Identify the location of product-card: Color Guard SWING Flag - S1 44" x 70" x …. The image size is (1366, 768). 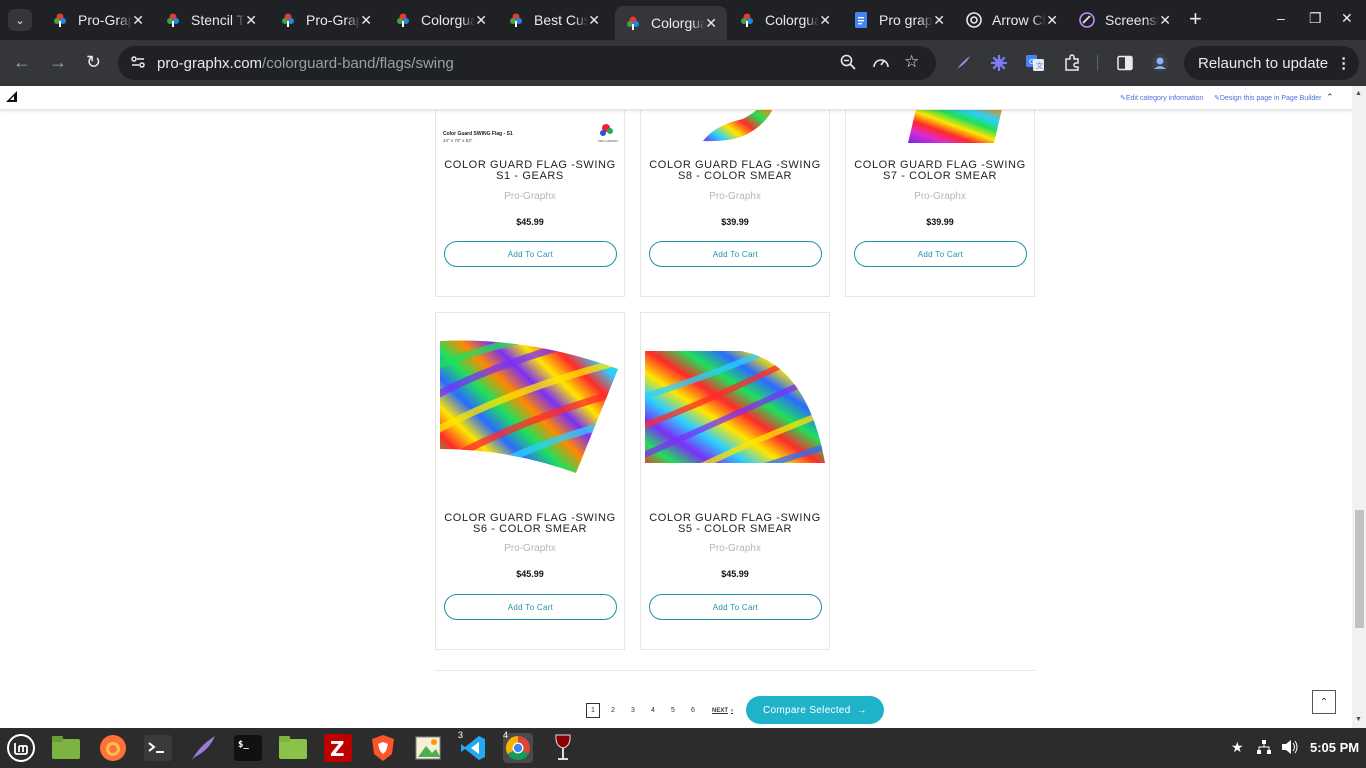
(530, 191).